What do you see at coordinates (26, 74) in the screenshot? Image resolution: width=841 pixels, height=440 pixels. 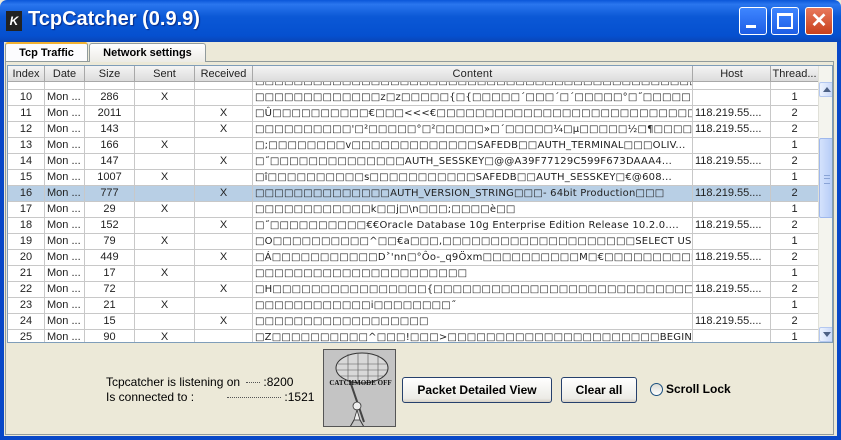 I see `column-header-index: Index` at bounding box center [26, 74].